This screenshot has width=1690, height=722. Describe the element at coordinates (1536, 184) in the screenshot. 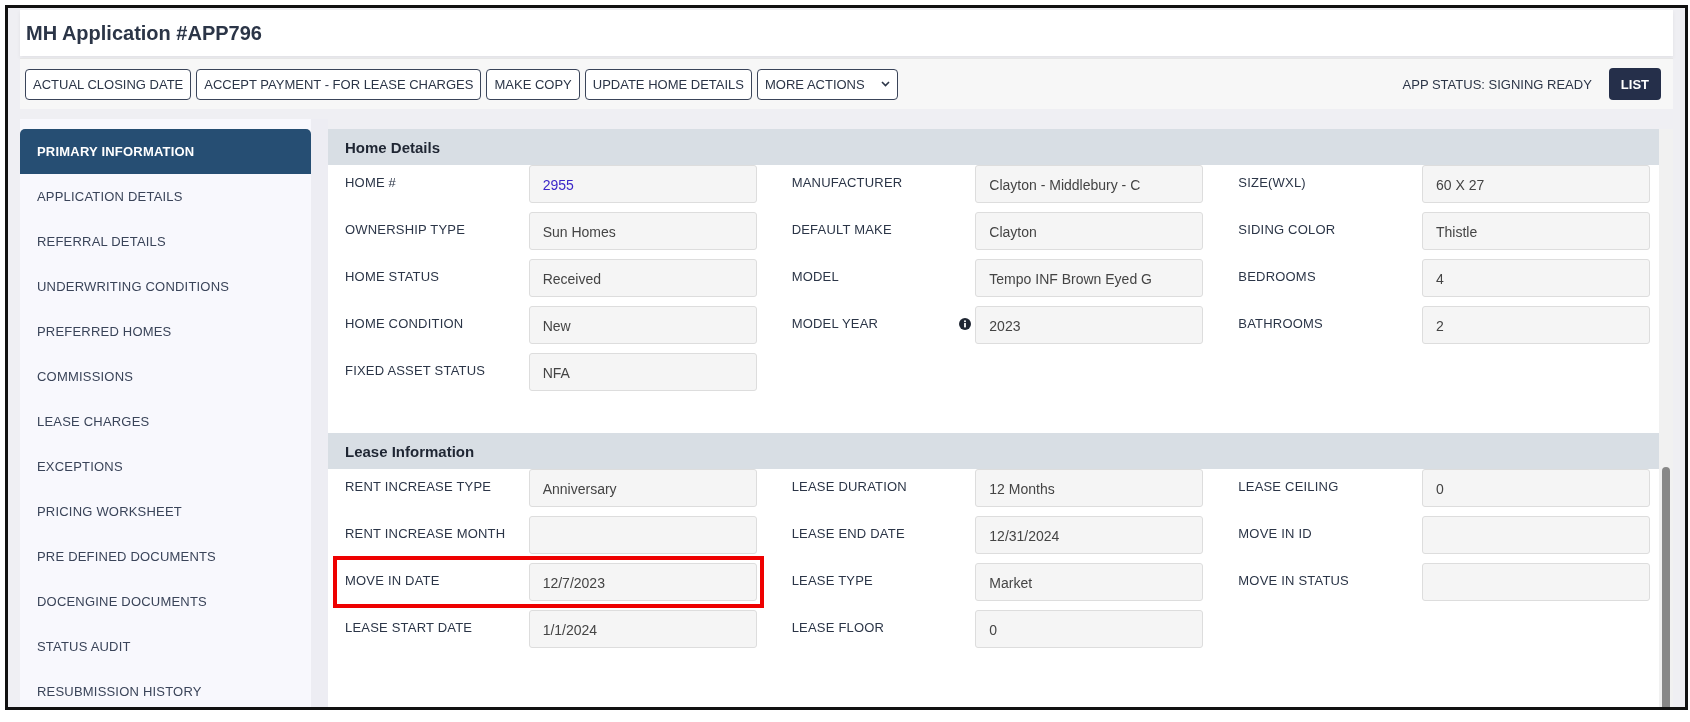

I see `input-field: 60 X 27` at that location.